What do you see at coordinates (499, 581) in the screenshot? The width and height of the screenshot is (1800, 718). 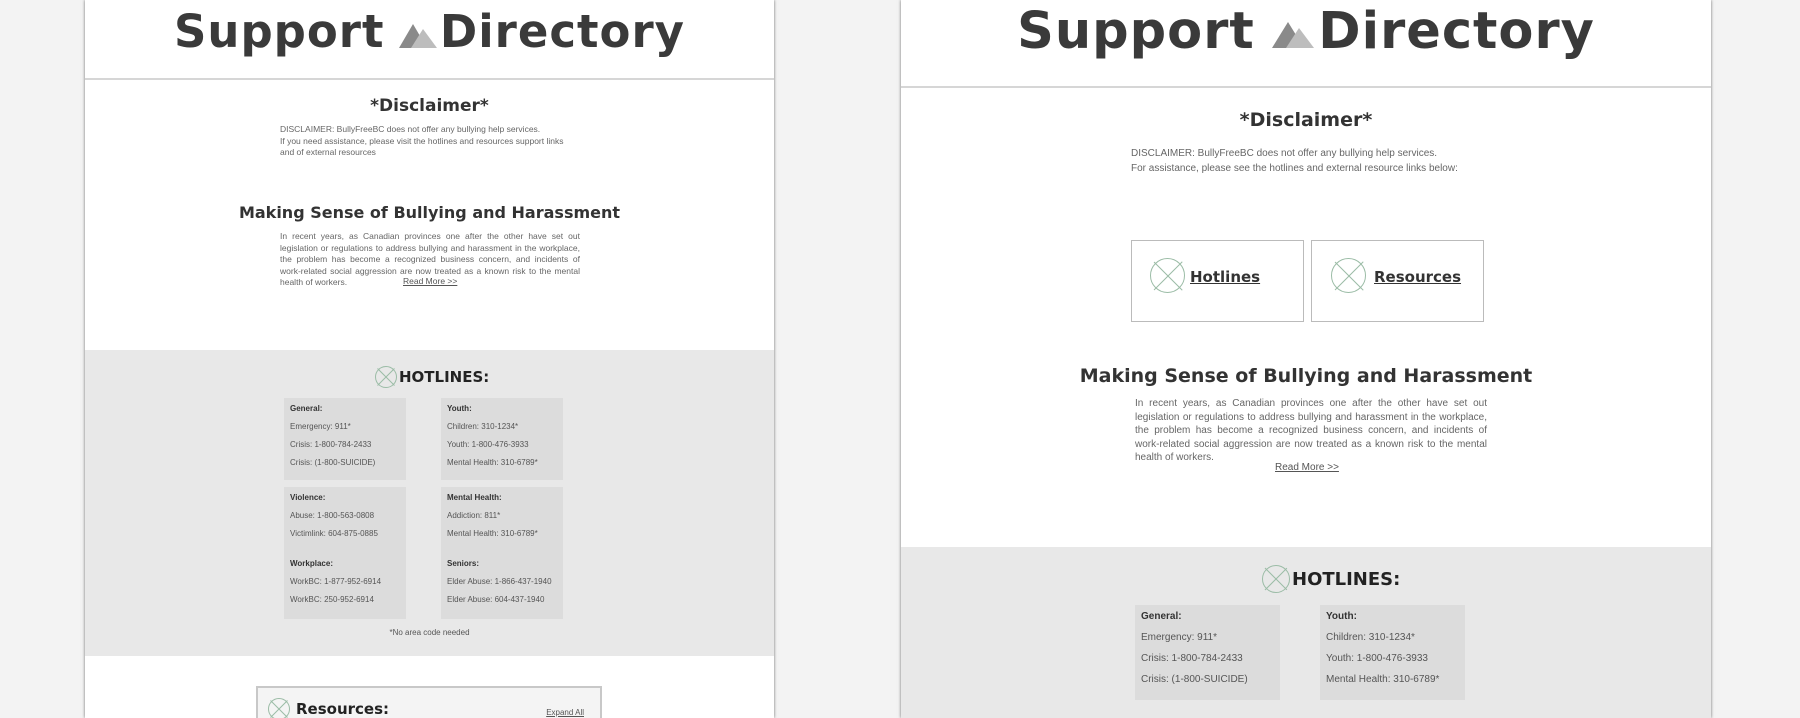 I see `hotline-number: Elder Abuse: 1-866-437-1940` at bounding box center [499, 581].